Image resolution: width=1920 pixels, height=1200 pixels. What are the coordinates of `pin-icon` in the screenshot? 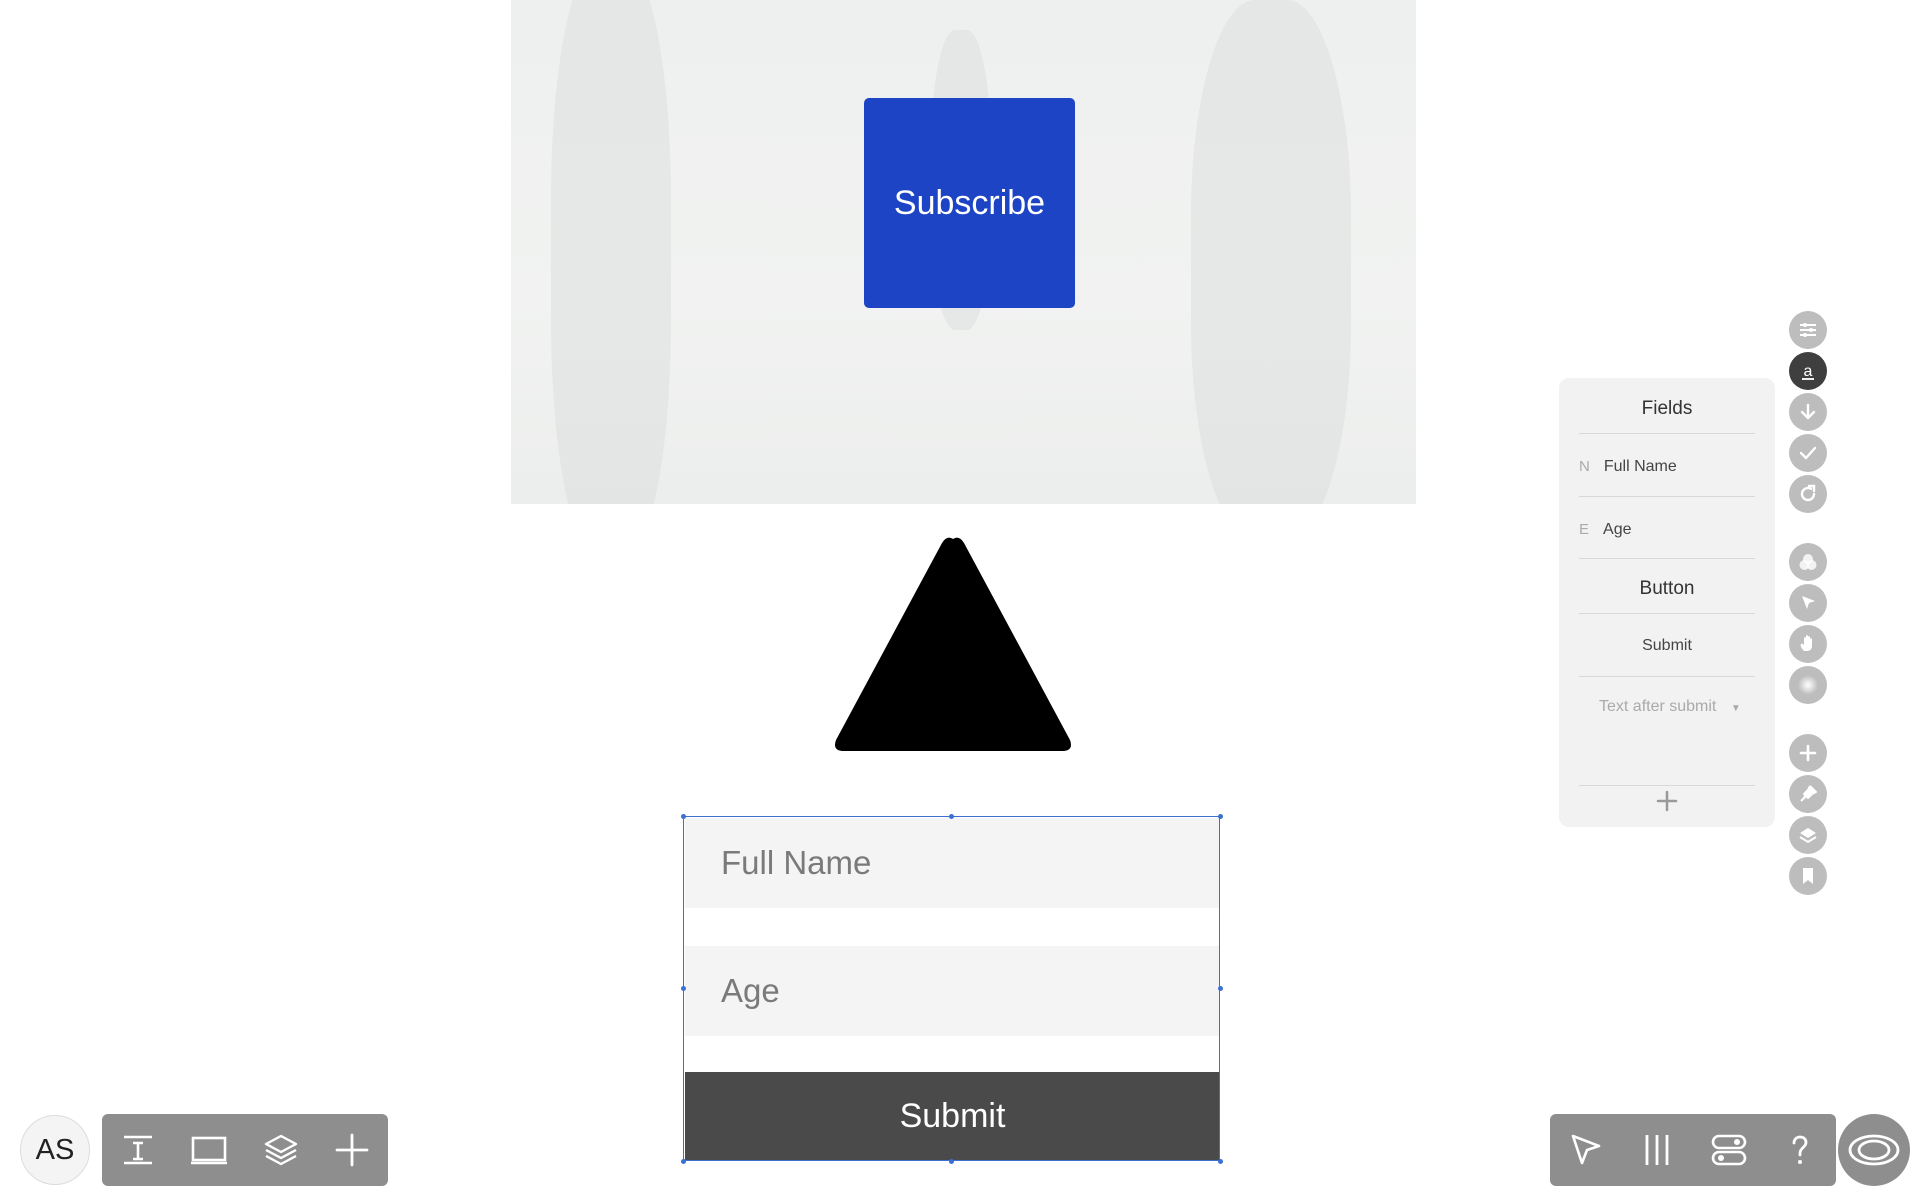 It's located at (1808, 793).